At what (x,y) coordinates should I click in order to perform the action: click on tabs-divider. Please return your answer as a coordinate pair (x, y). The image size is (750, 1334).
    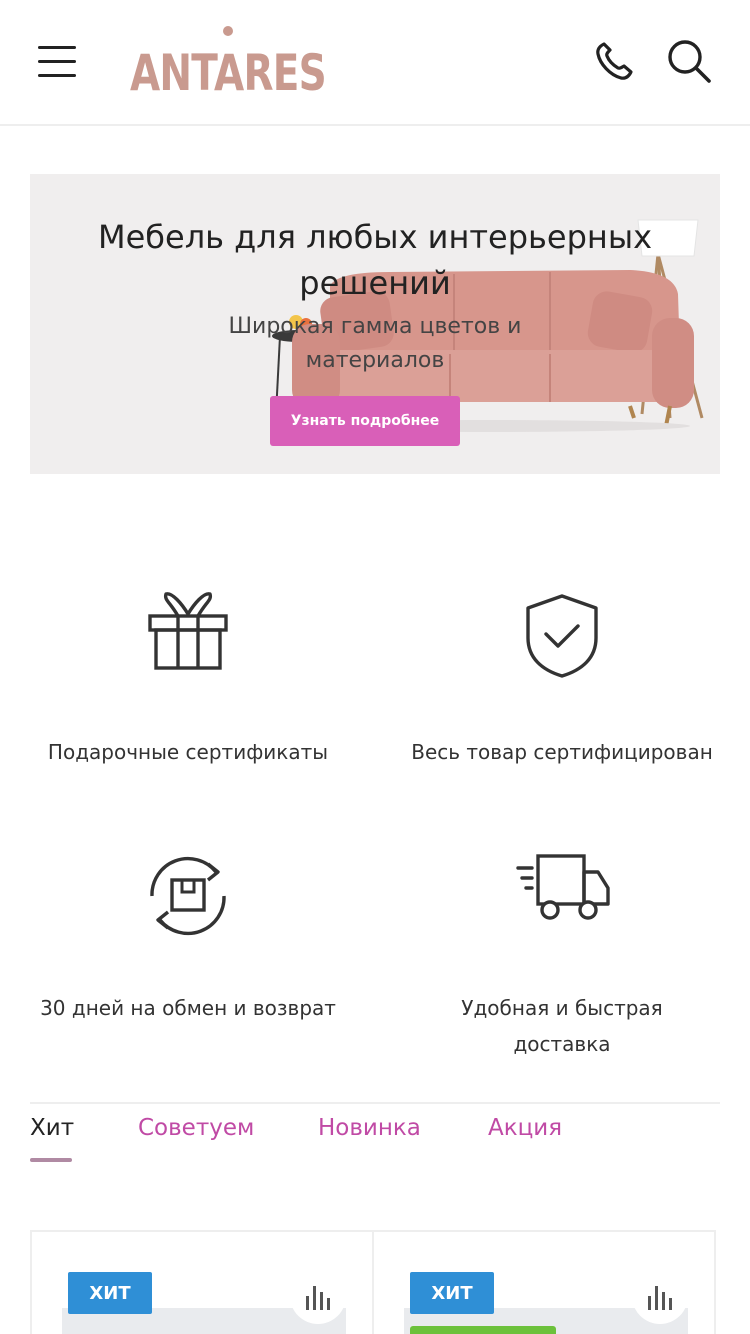
    Looking at the image, I should click on (375, 1103).